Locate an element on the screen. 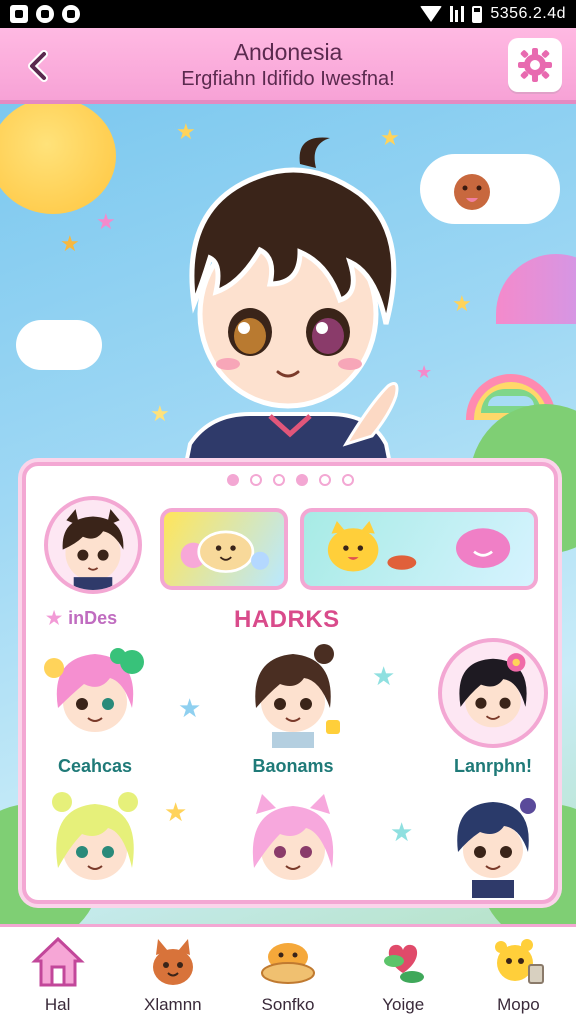  heart-plant-icon is located at coordinates (404, 963).